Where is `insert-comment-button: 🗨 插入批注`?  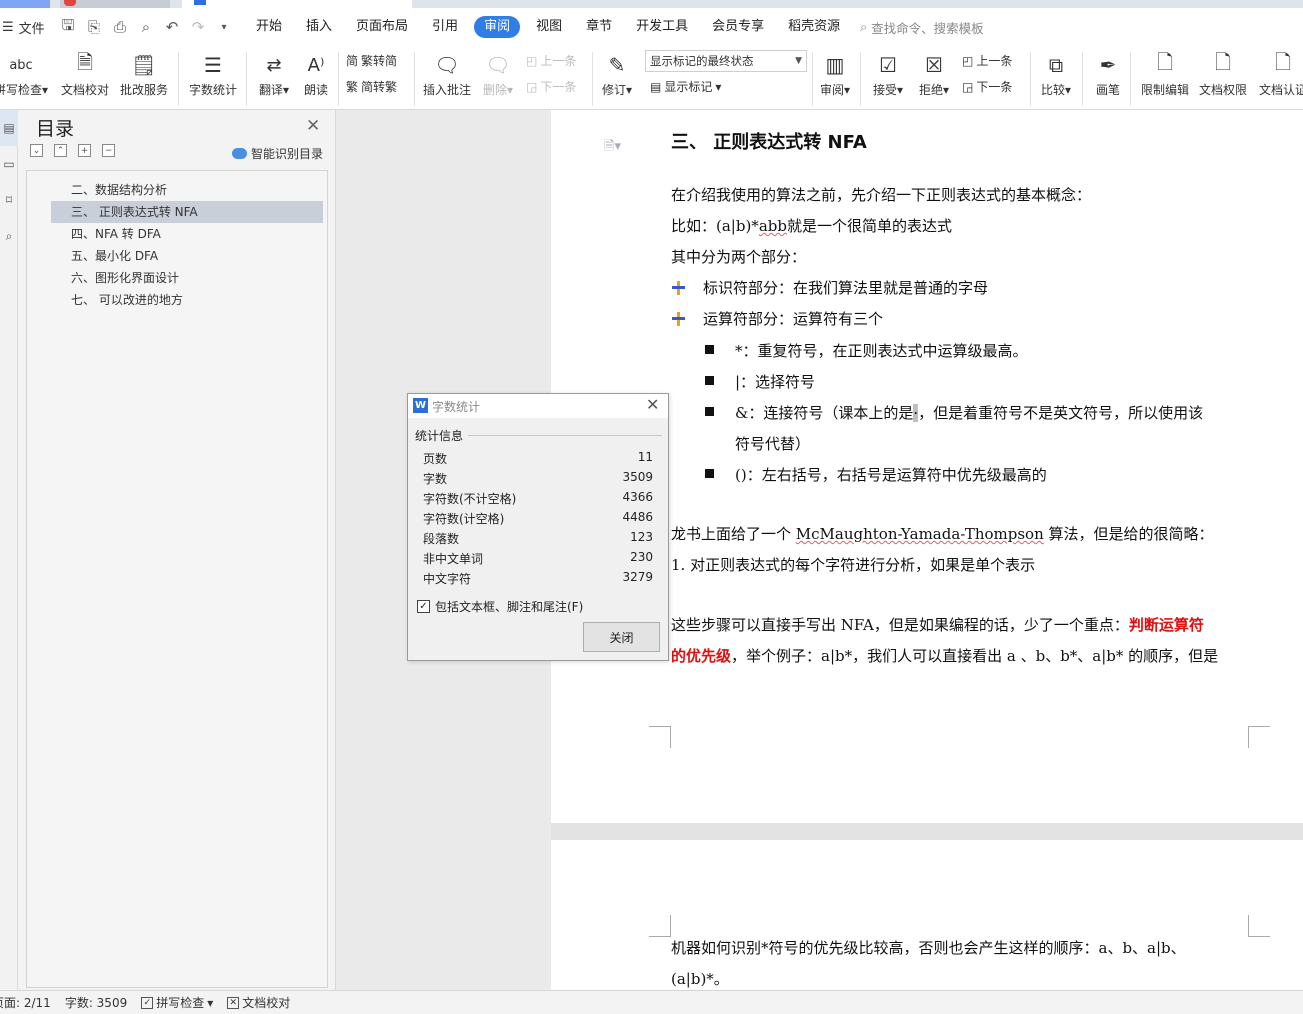
insert-comment-button: 🗨 插入批注 is located at coordinates (447, 73).